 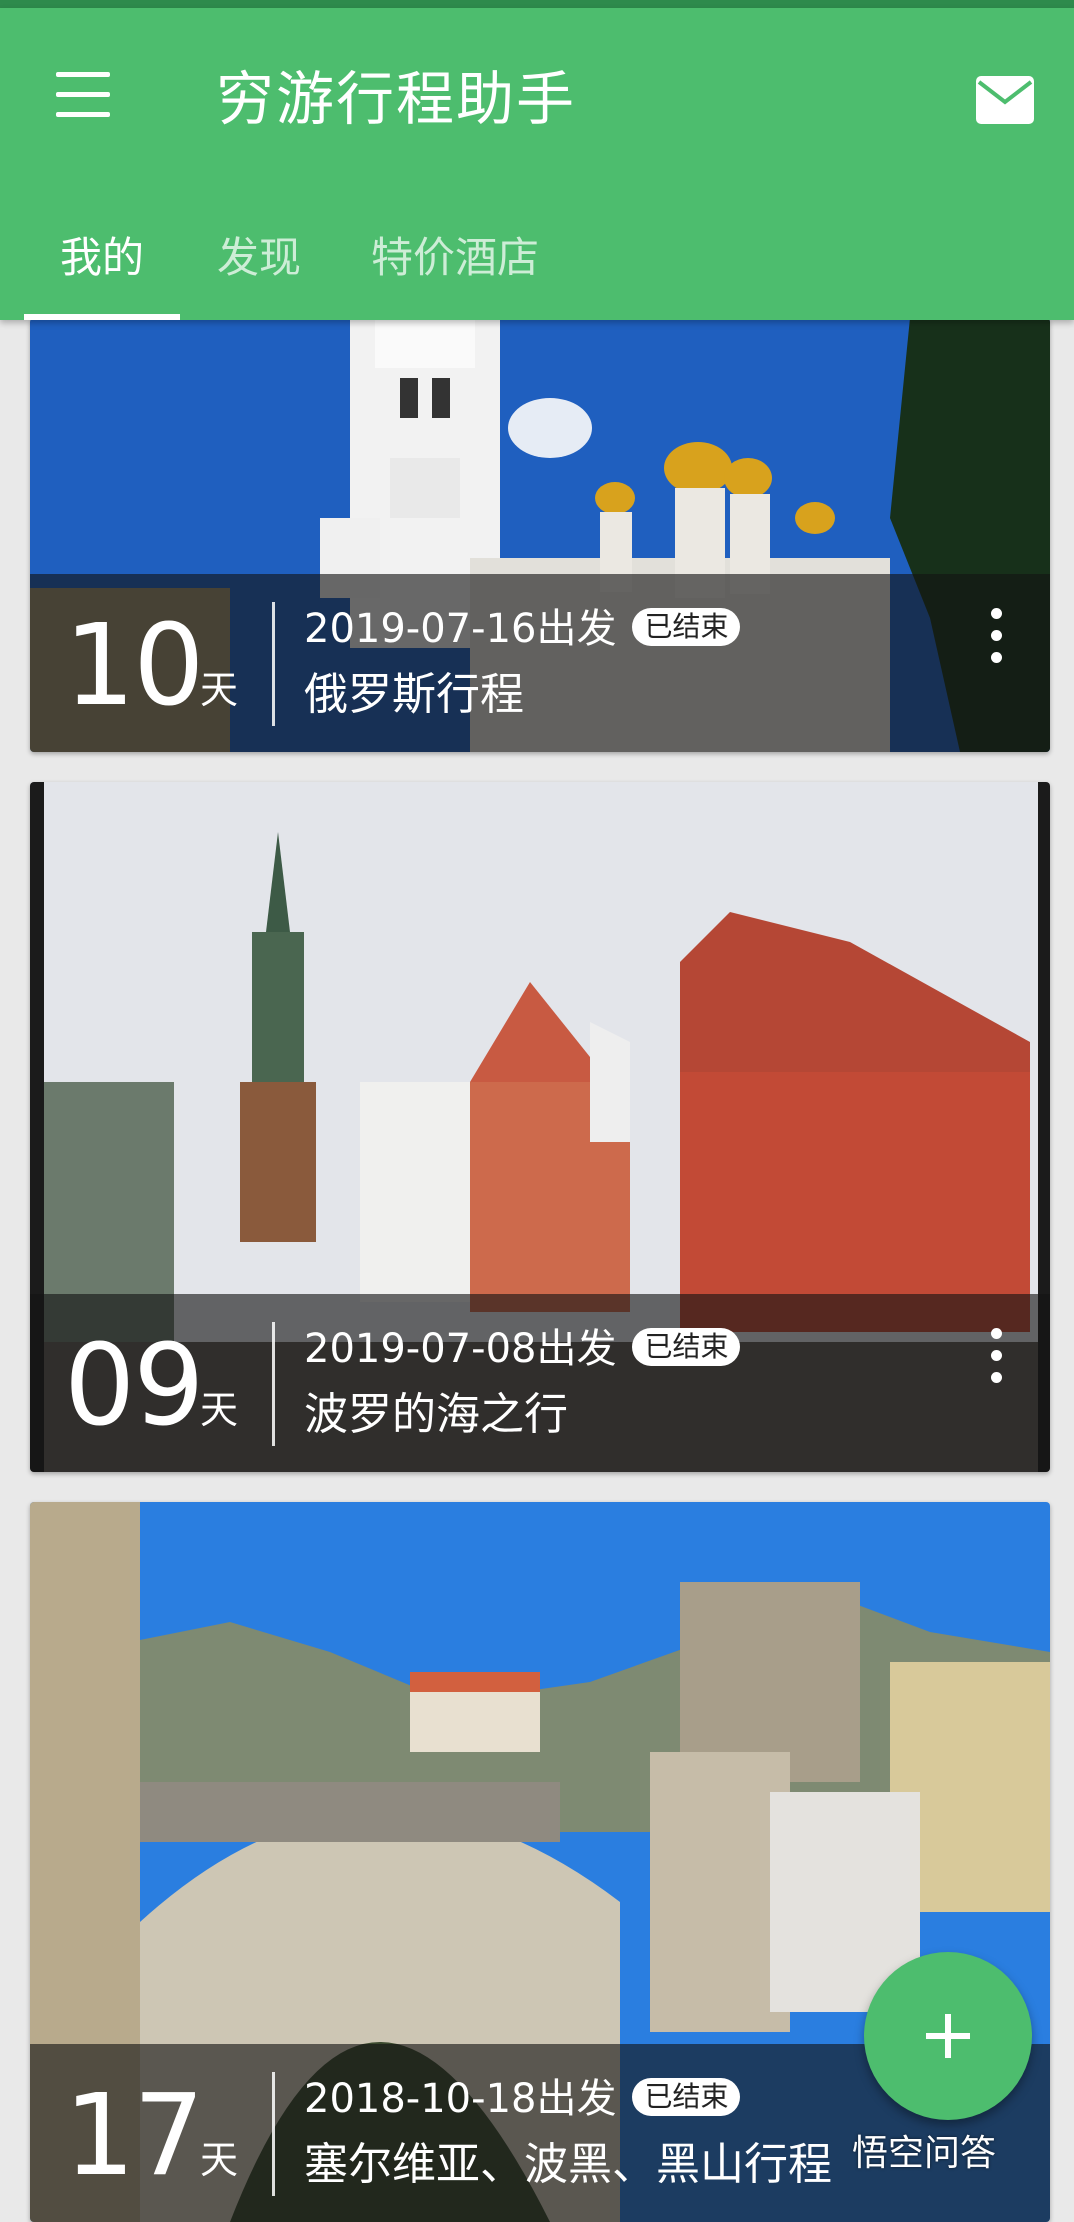 What do you see at coordinates (924, 2153) in the screenshot?
I see `watermark: 悟空问答` at bounding box center [924, 2153].